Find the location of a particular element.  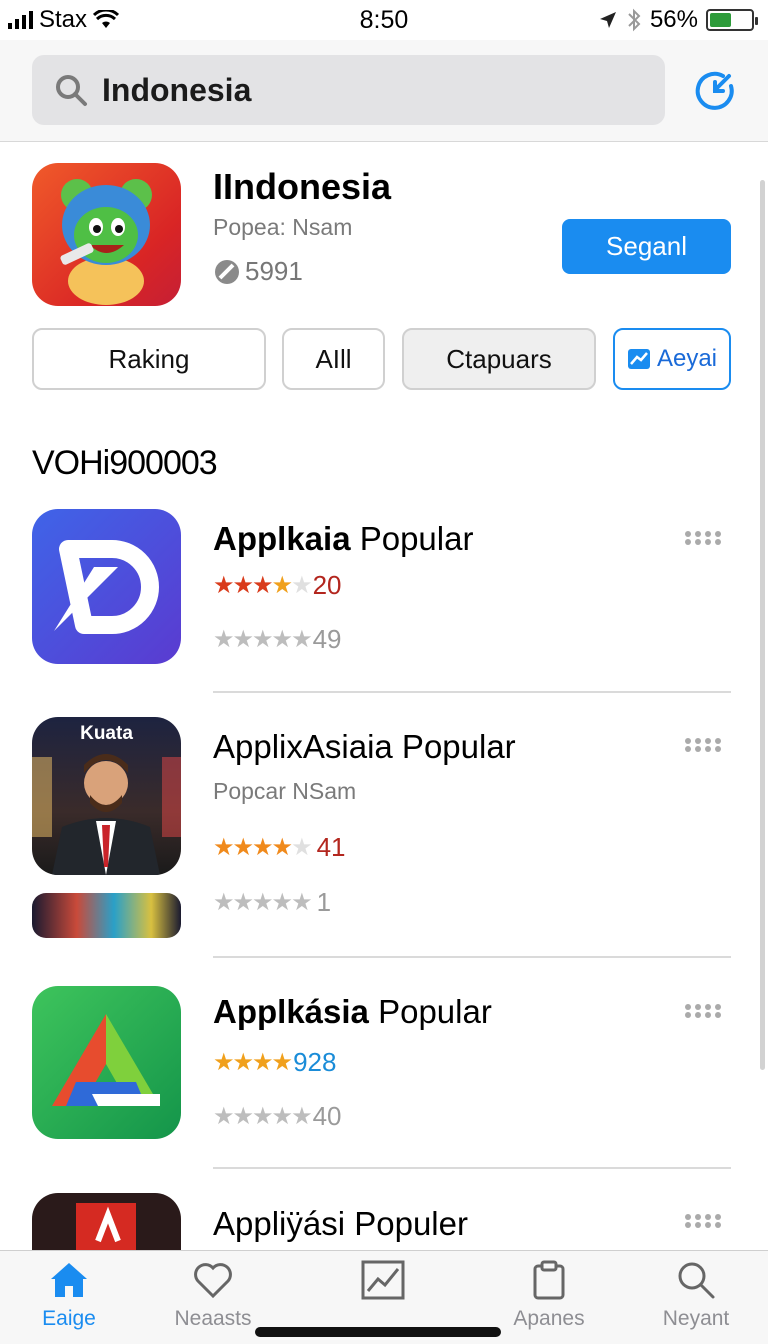

d-logo-icon is located at coordinates (106, 587).